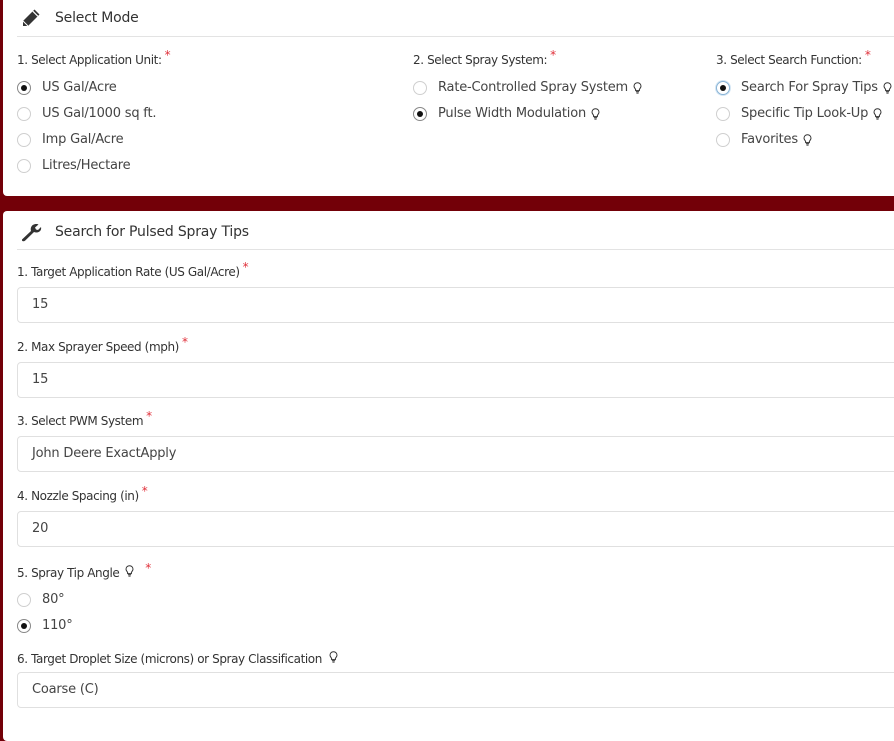  Describe the element at coordinates (455, 305) in the screenshot. I see `application-rate-input: 15` at that location.